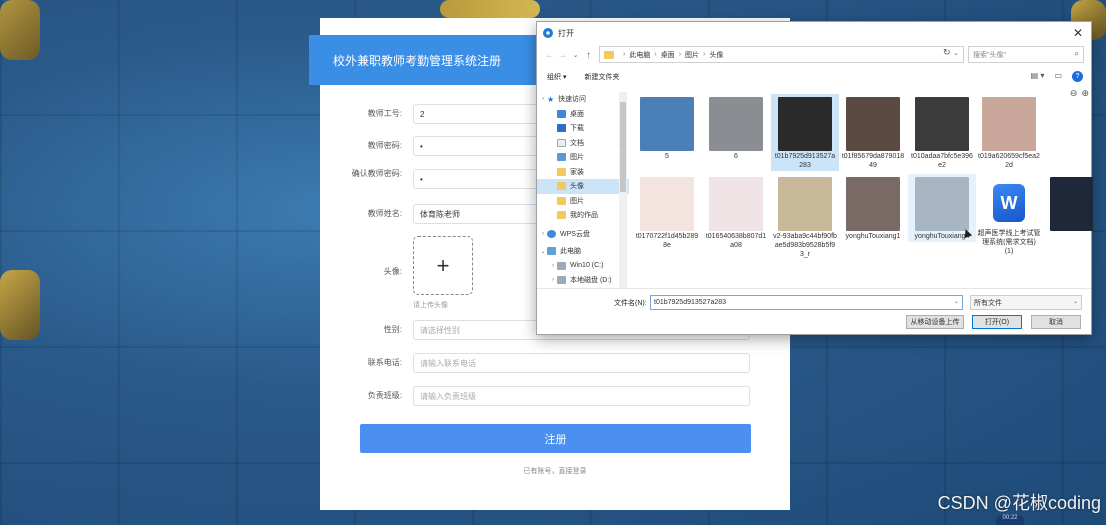 This screenshot has height=525, width=1106. I want to click on breadcrumb-this-pc: 此电脑, so click(639, 55).